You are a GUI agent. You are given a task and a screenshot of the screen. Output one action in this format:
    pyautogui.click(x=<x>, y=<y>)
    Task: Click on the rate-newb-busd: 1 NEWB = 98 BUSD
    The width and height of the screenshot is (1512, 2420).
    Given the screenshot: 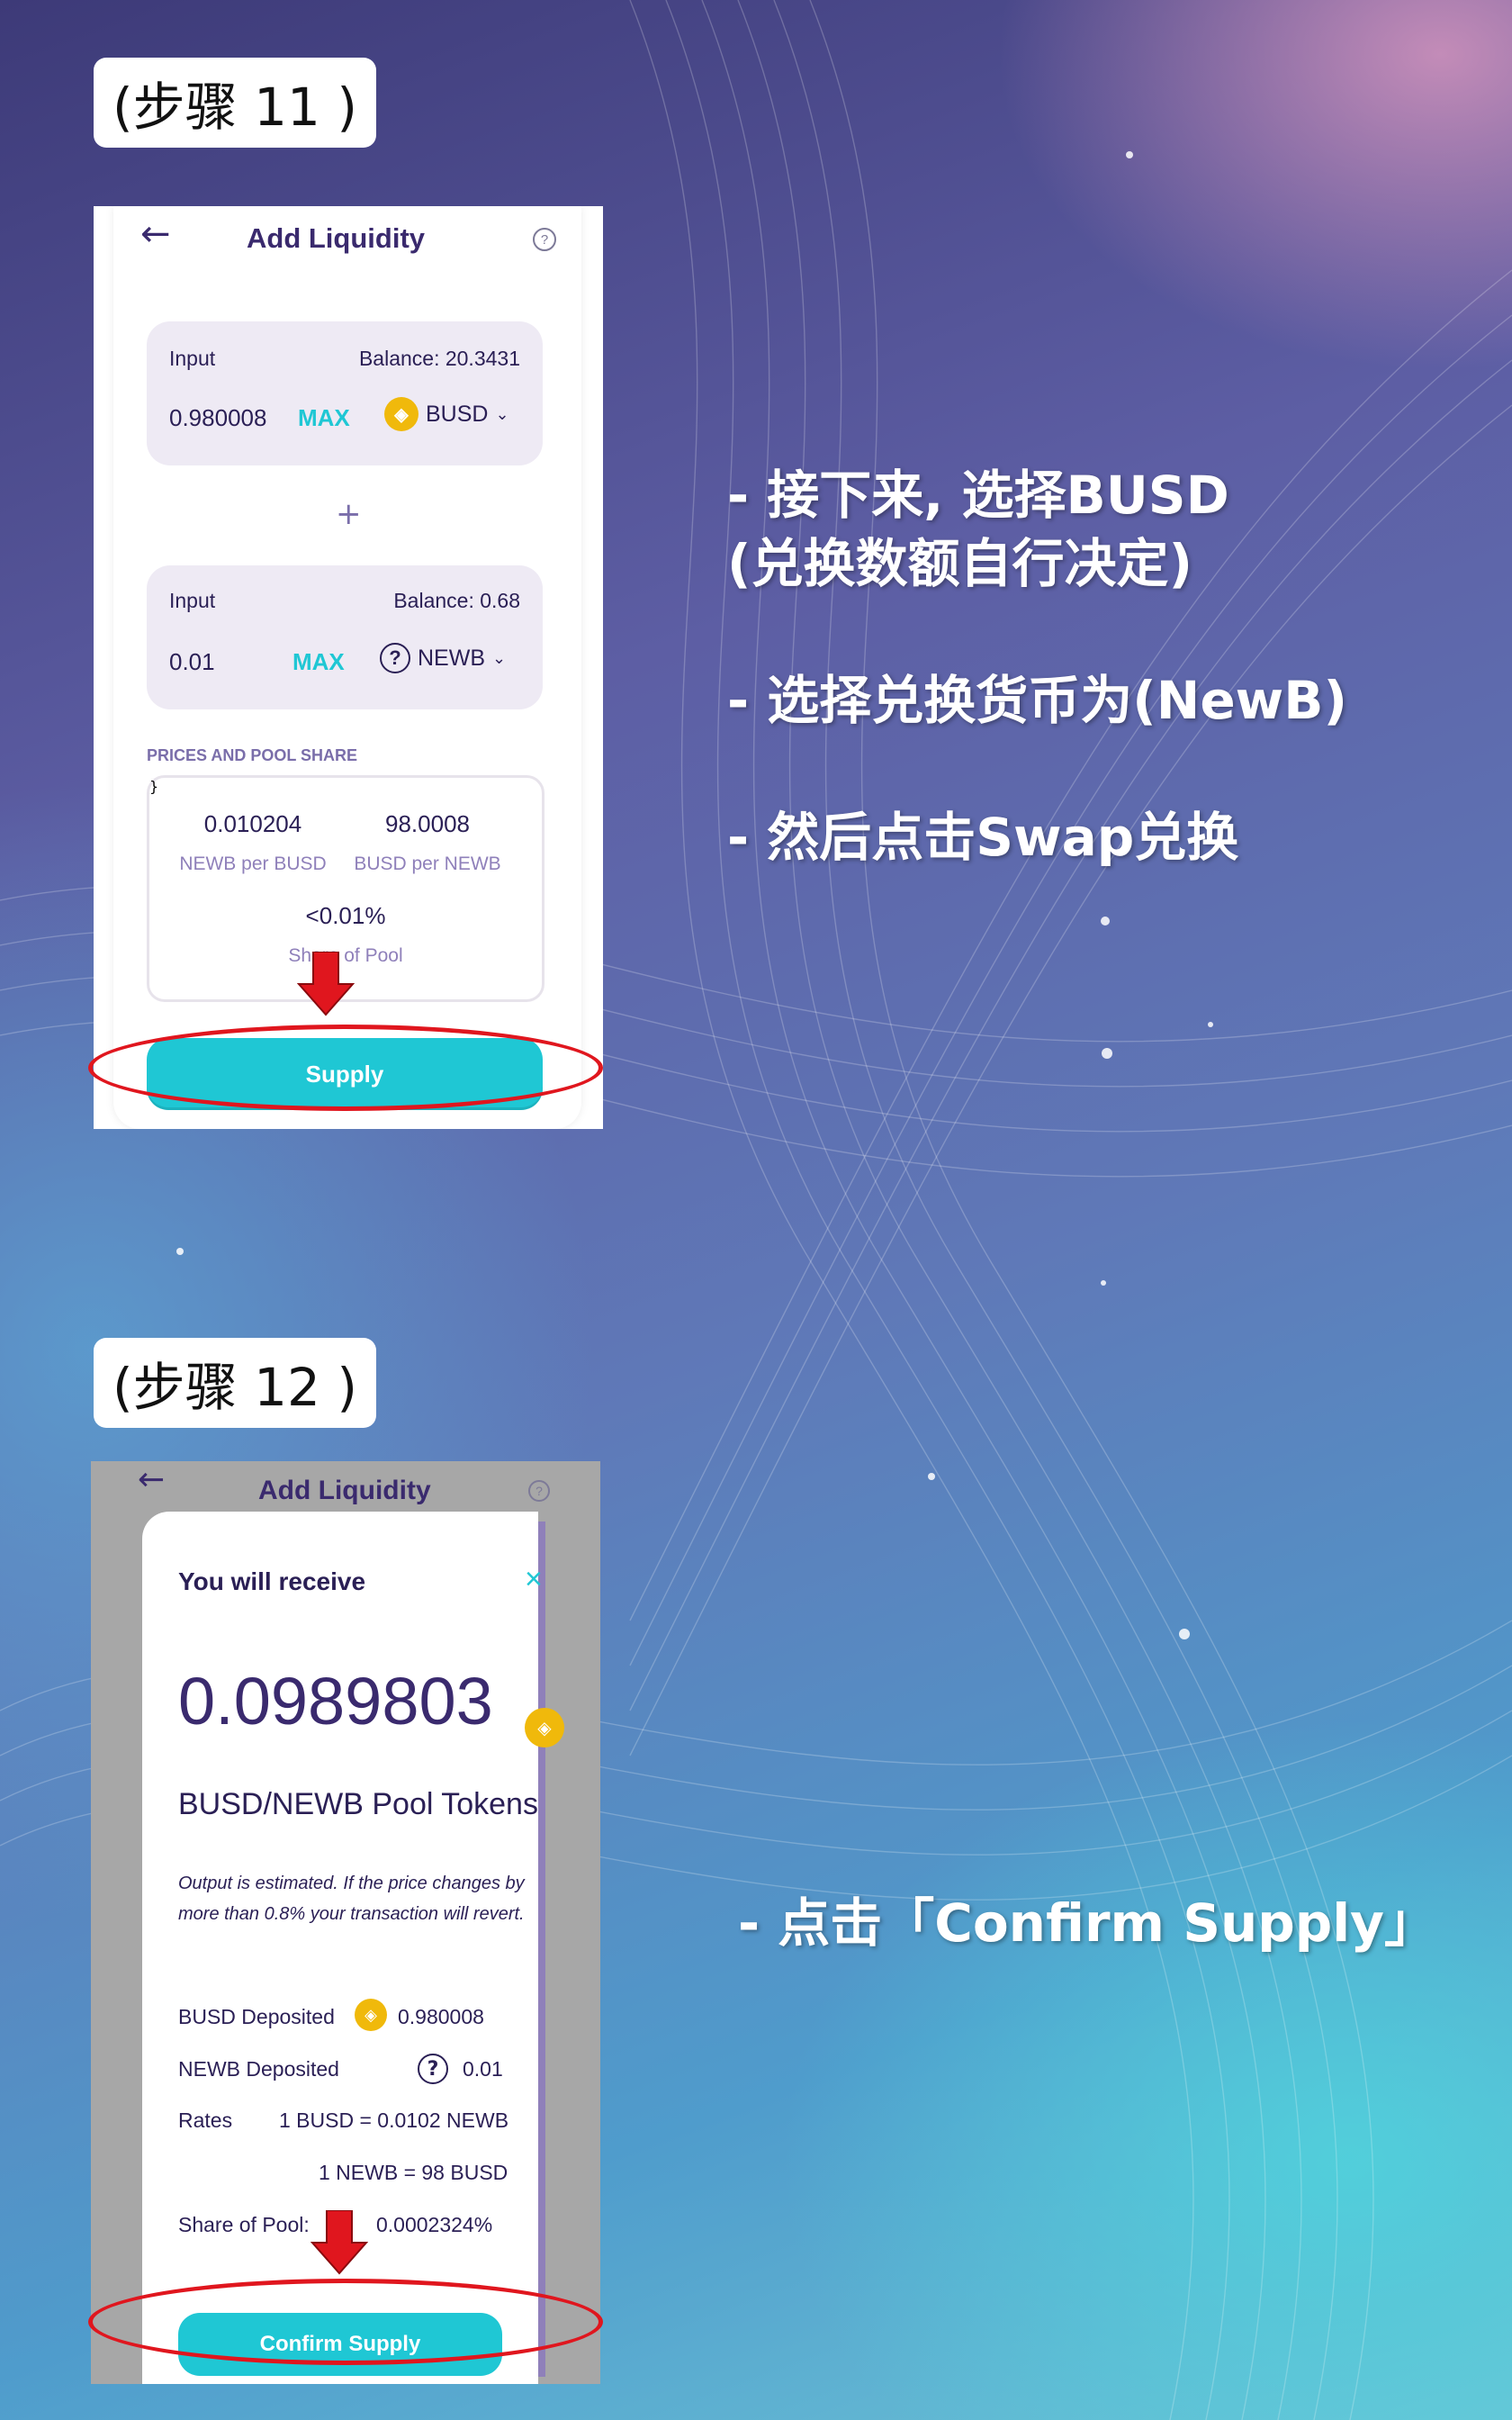 What is the action you would take?
    pyautogui.click(x=413, y=2172)
    